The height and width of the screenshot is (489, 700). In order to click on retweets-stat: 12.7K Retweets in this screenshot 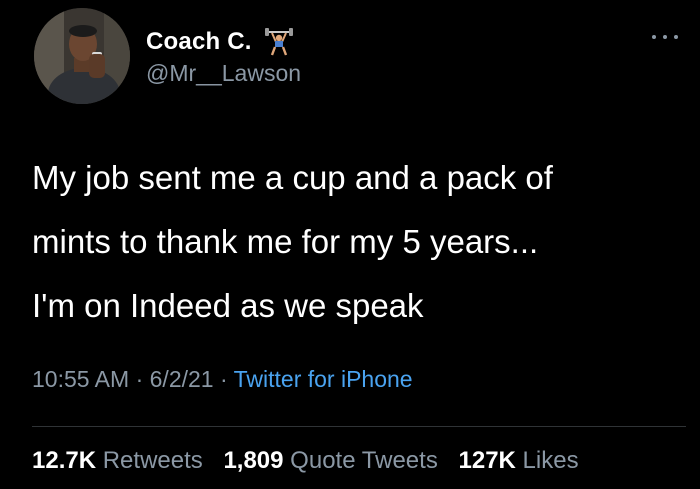, I will do `click(117, 460)`.